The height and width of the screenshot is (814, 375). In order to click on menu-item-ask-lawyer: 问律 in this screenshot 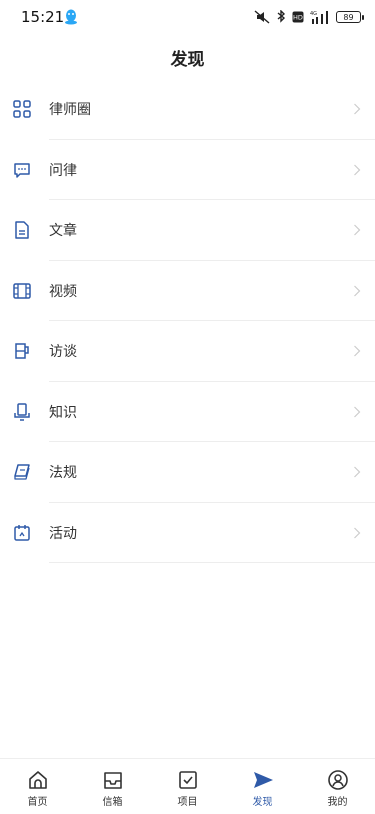, I will do `click(187, 170)`.